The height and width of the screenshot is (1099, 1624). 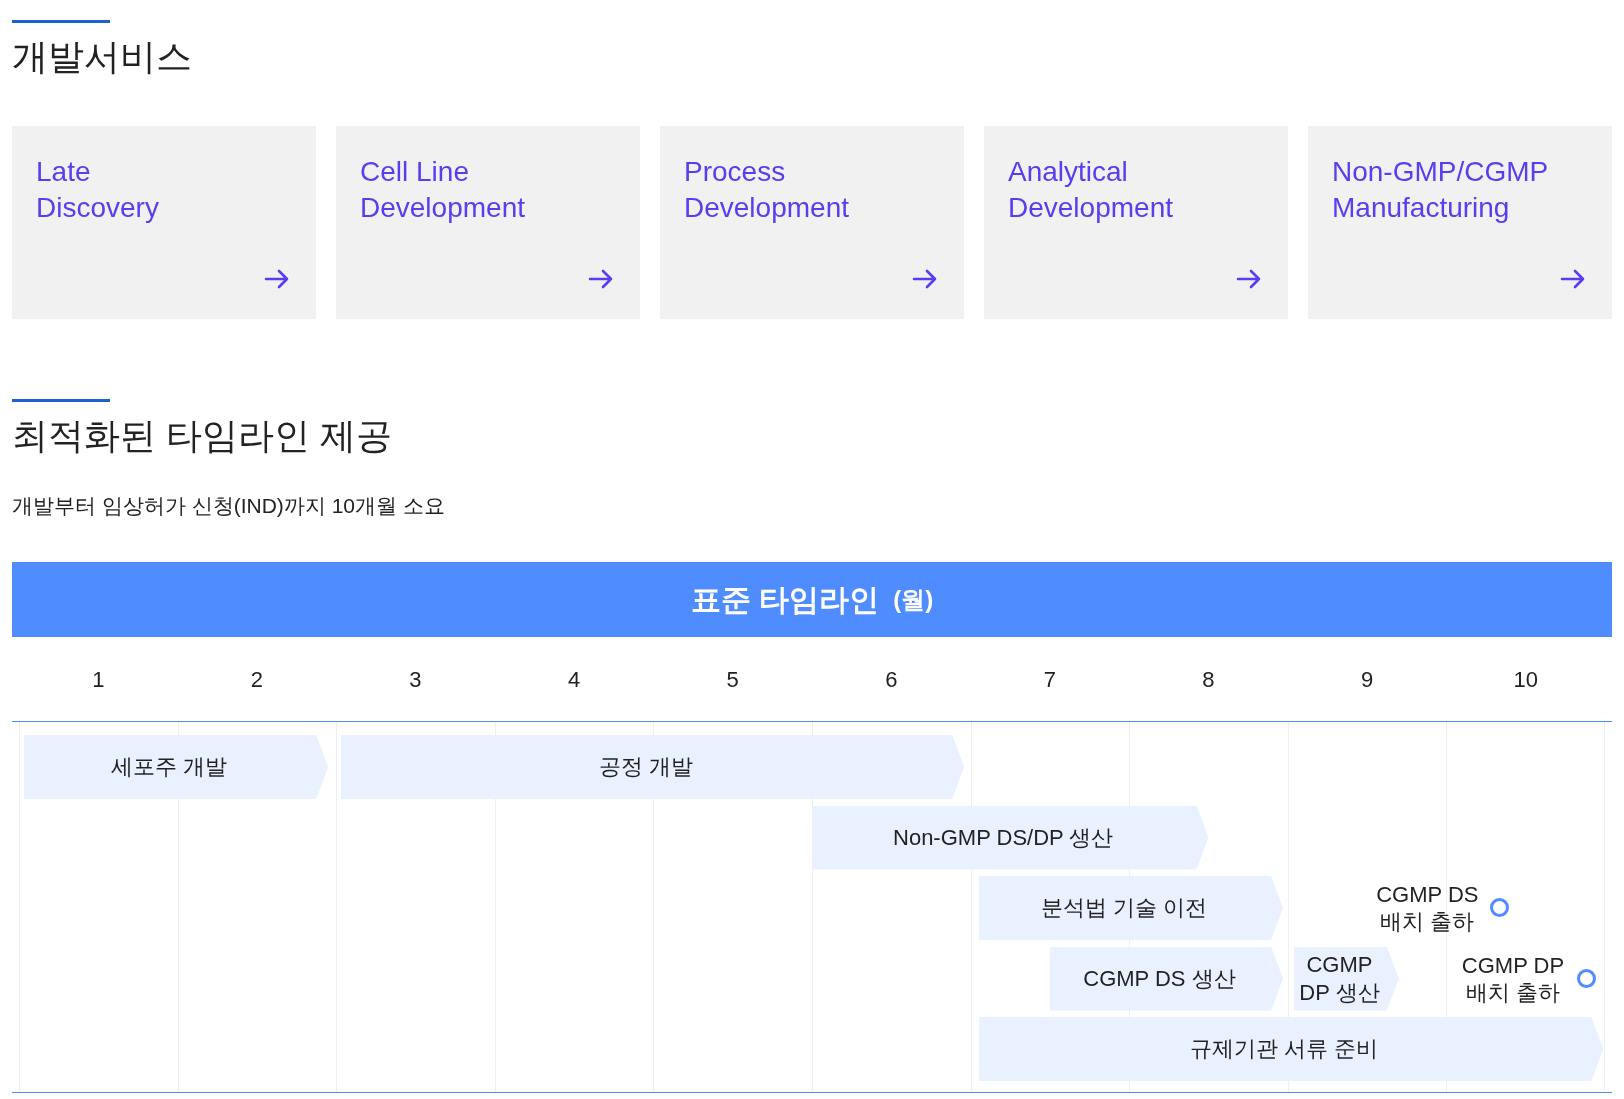 I want to click on card-title: Non-GMP/CGMP Manufacturing, so click(x=1441, y=190).